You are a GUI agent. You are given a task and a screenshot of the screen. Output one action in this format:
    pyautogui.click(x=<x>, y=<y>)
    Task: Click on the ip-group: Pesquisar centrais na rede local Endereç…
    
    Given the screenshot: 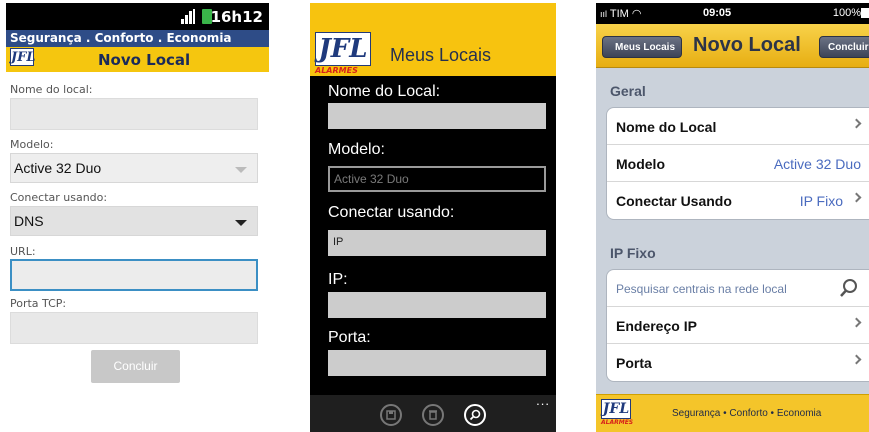 What is the action you would take?
    pyautogui.click(x=737, y=325)
    